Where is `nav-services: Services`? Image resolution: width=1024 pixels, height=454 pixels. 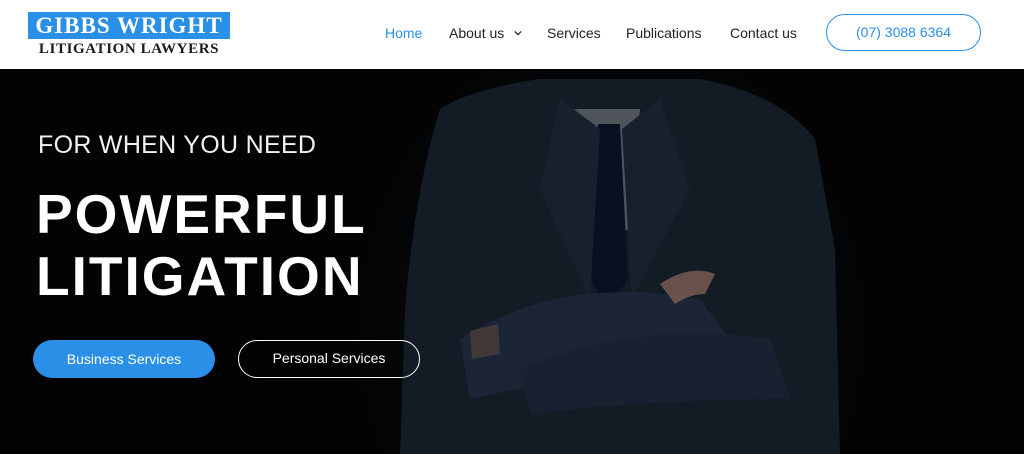 nav-services: Services is located at coordinates (574, 33).